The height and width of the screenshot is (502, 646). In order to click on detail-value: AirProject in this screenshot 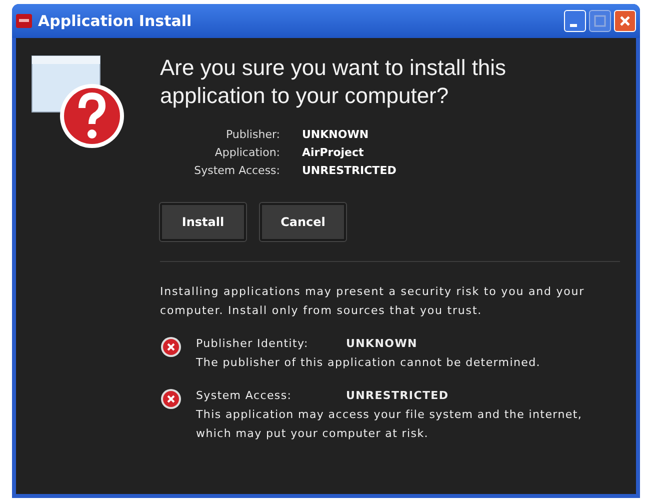, I will do `click(333, 152)`.